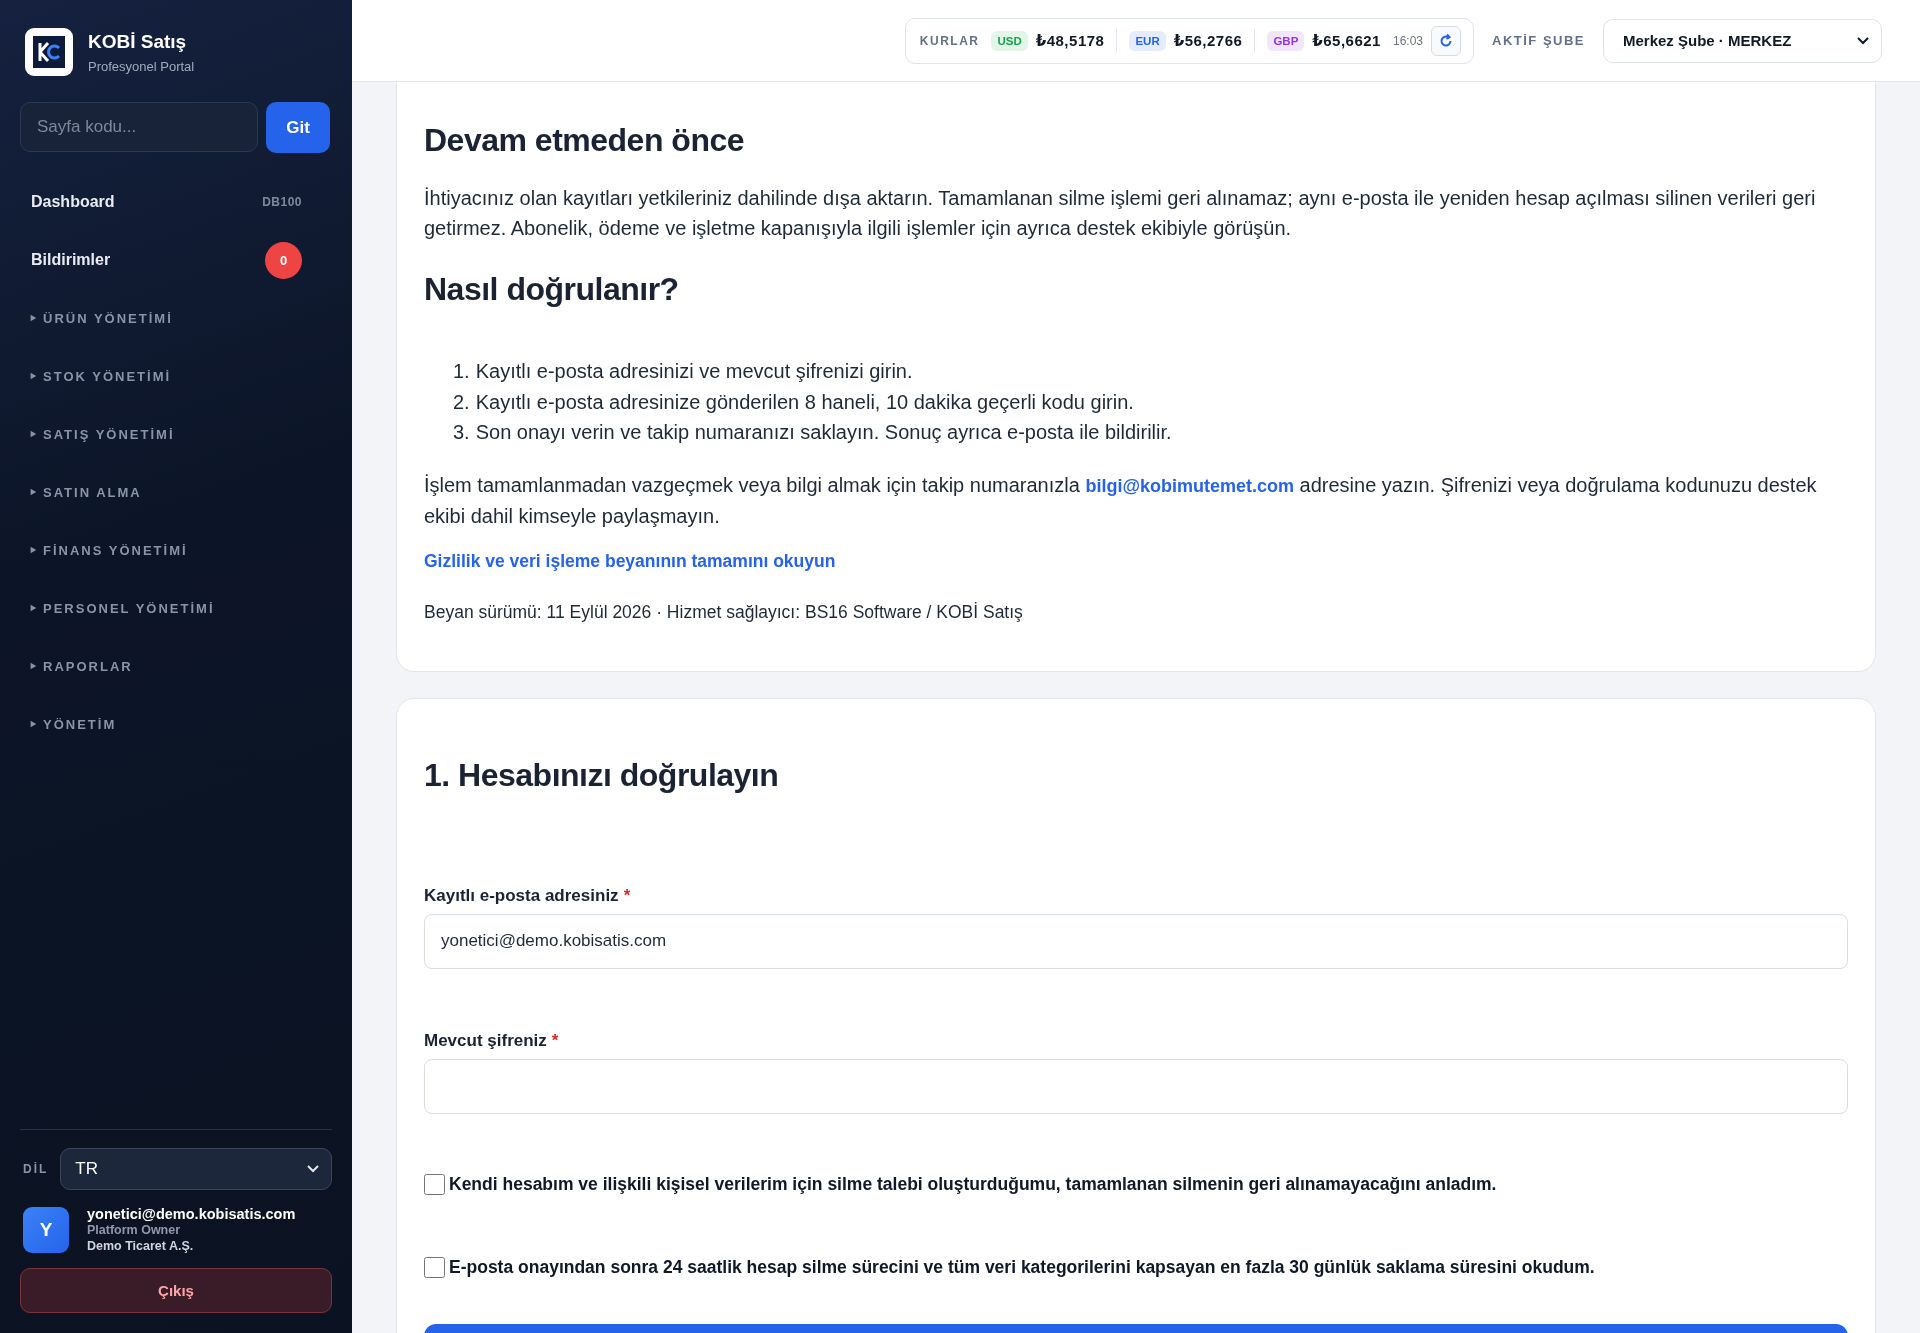 The height and width of the screenshot is (1333, 1920). What do you see at coordinates (1346, 40) in the screenshot?
I see `rate-value: ₺65,6621` at bounding box center [1346, 40].